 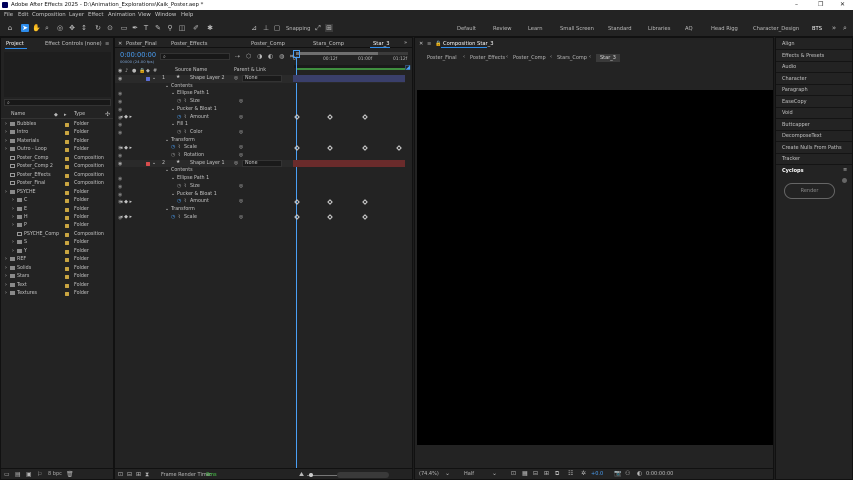 I want to click on viewer-timecode: 0:00:00:00, so click(x=659, y=474).